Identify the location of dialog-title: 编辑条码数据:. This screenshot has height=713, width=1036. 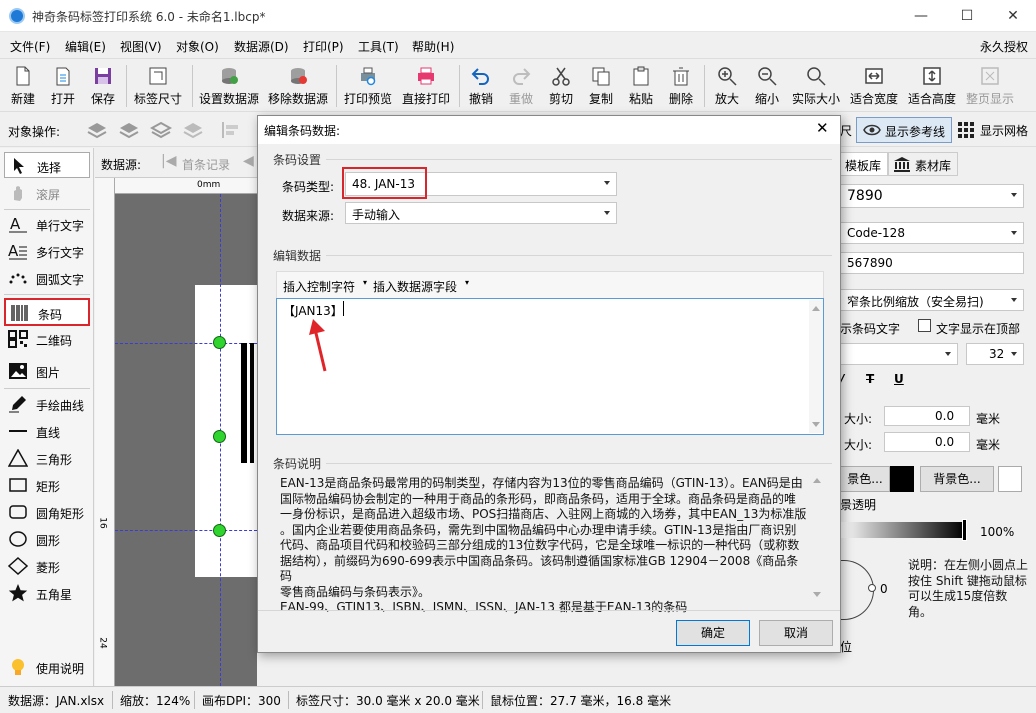
(302, 131).